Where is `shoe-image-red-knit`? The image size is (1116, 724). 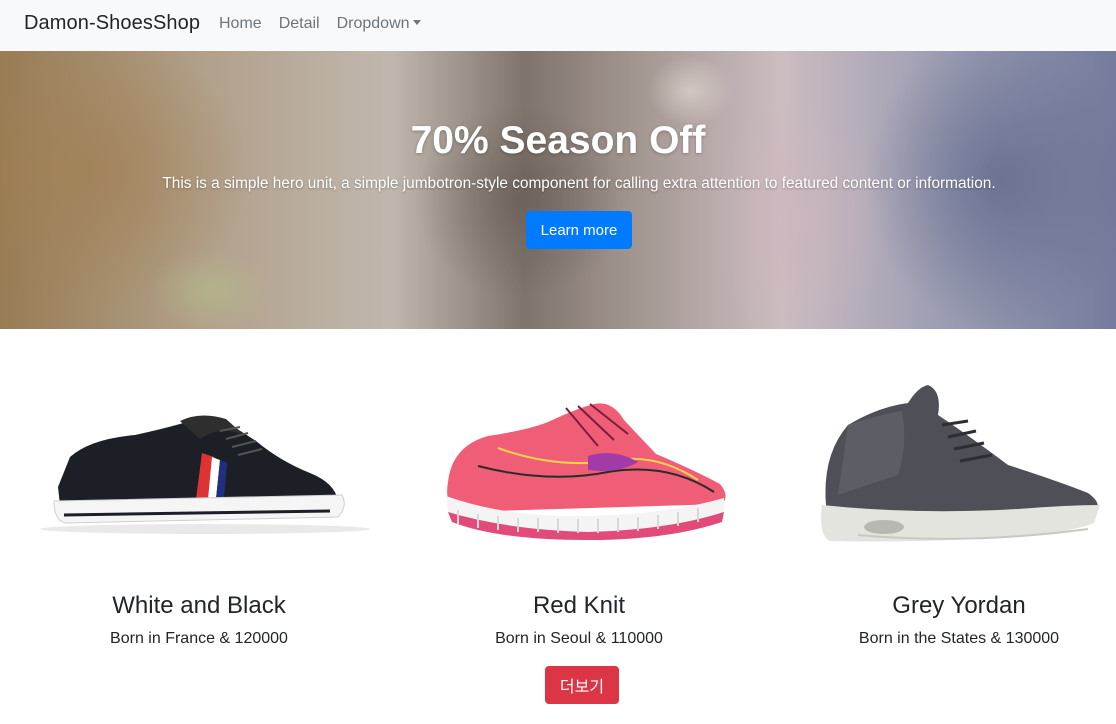
shoe-image-red-knit is located at coordinates (586, 471).